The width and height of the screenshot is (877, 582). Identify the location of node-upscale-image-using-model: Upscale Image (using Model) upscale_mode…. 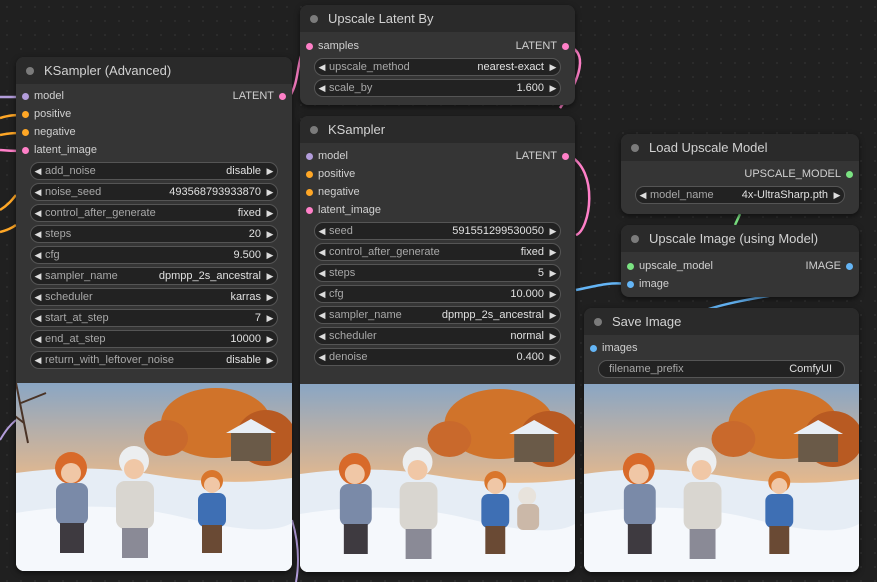
(740, 261).